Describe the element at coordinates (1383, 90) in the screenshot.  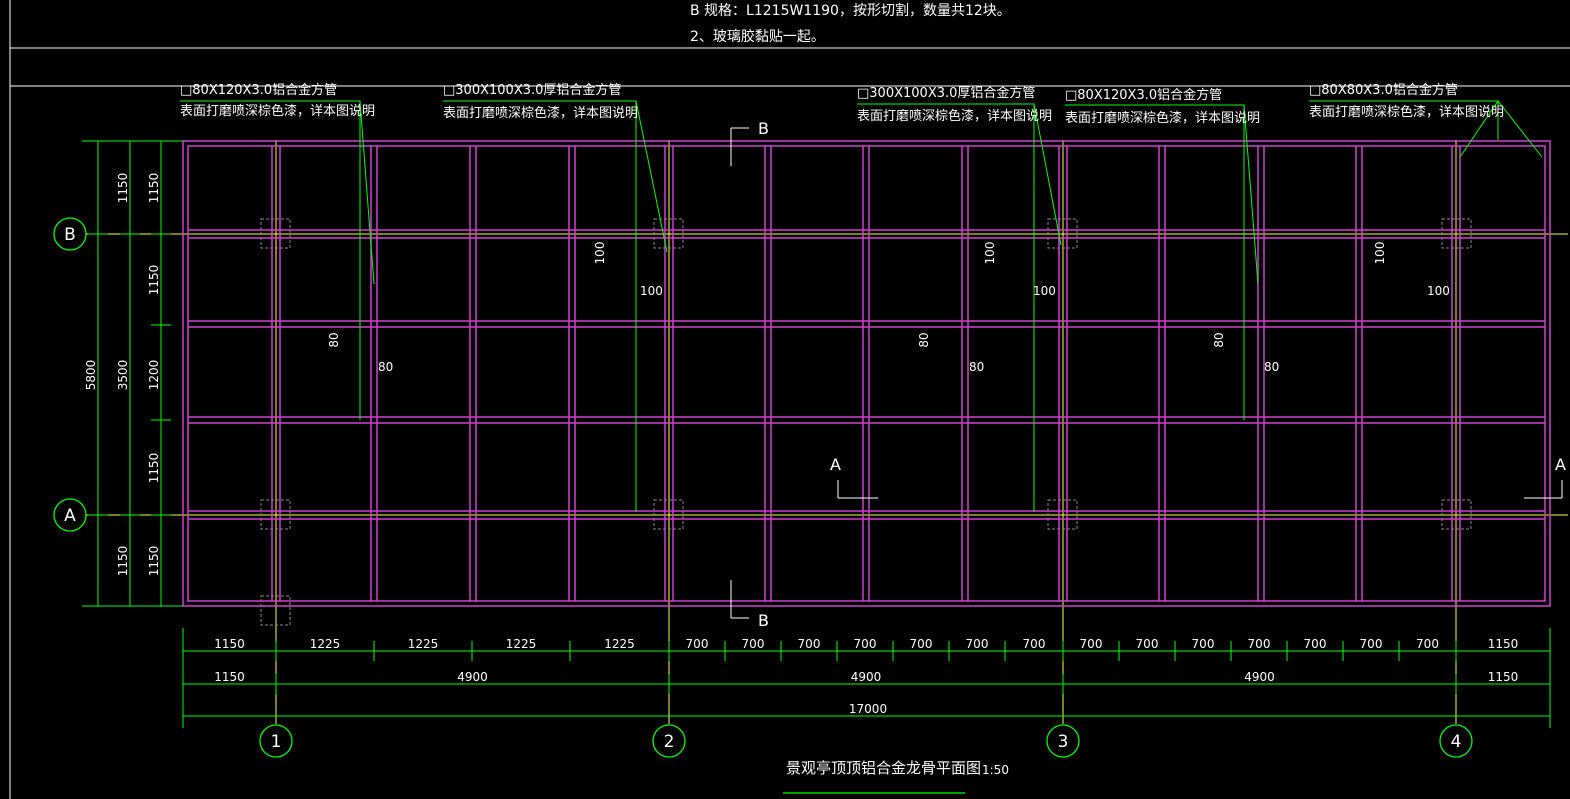
I see `callout-5-line1: □80X80X3.0铝合金方管` at that location.